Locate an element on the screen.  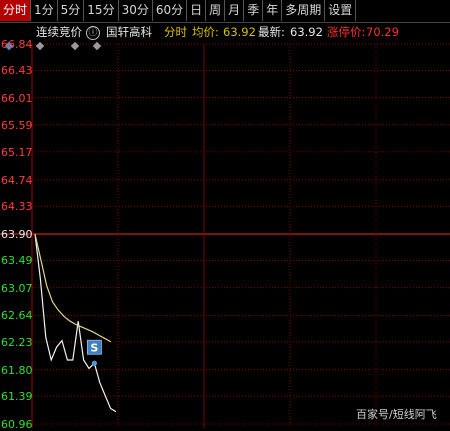
tab-period: 15分 is located at coordinates (101, 10).